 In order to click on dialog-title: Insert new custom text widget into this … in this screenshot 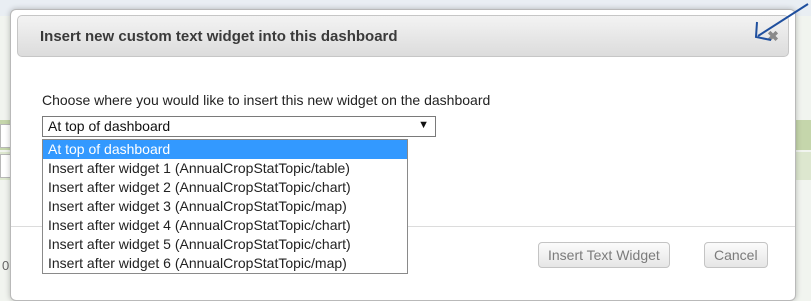, I will do `click(219, 36)`.